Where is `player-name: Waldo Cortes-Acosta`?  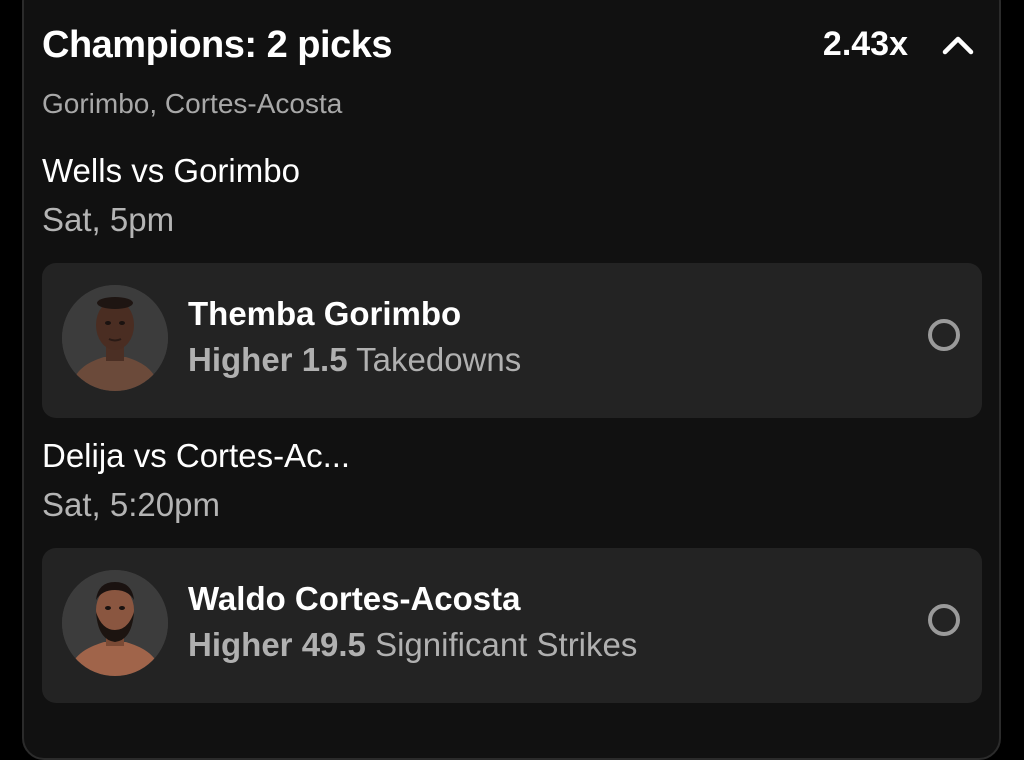 player-name: Waldo Cortes-Acosta is located at coordinates (354, 598).